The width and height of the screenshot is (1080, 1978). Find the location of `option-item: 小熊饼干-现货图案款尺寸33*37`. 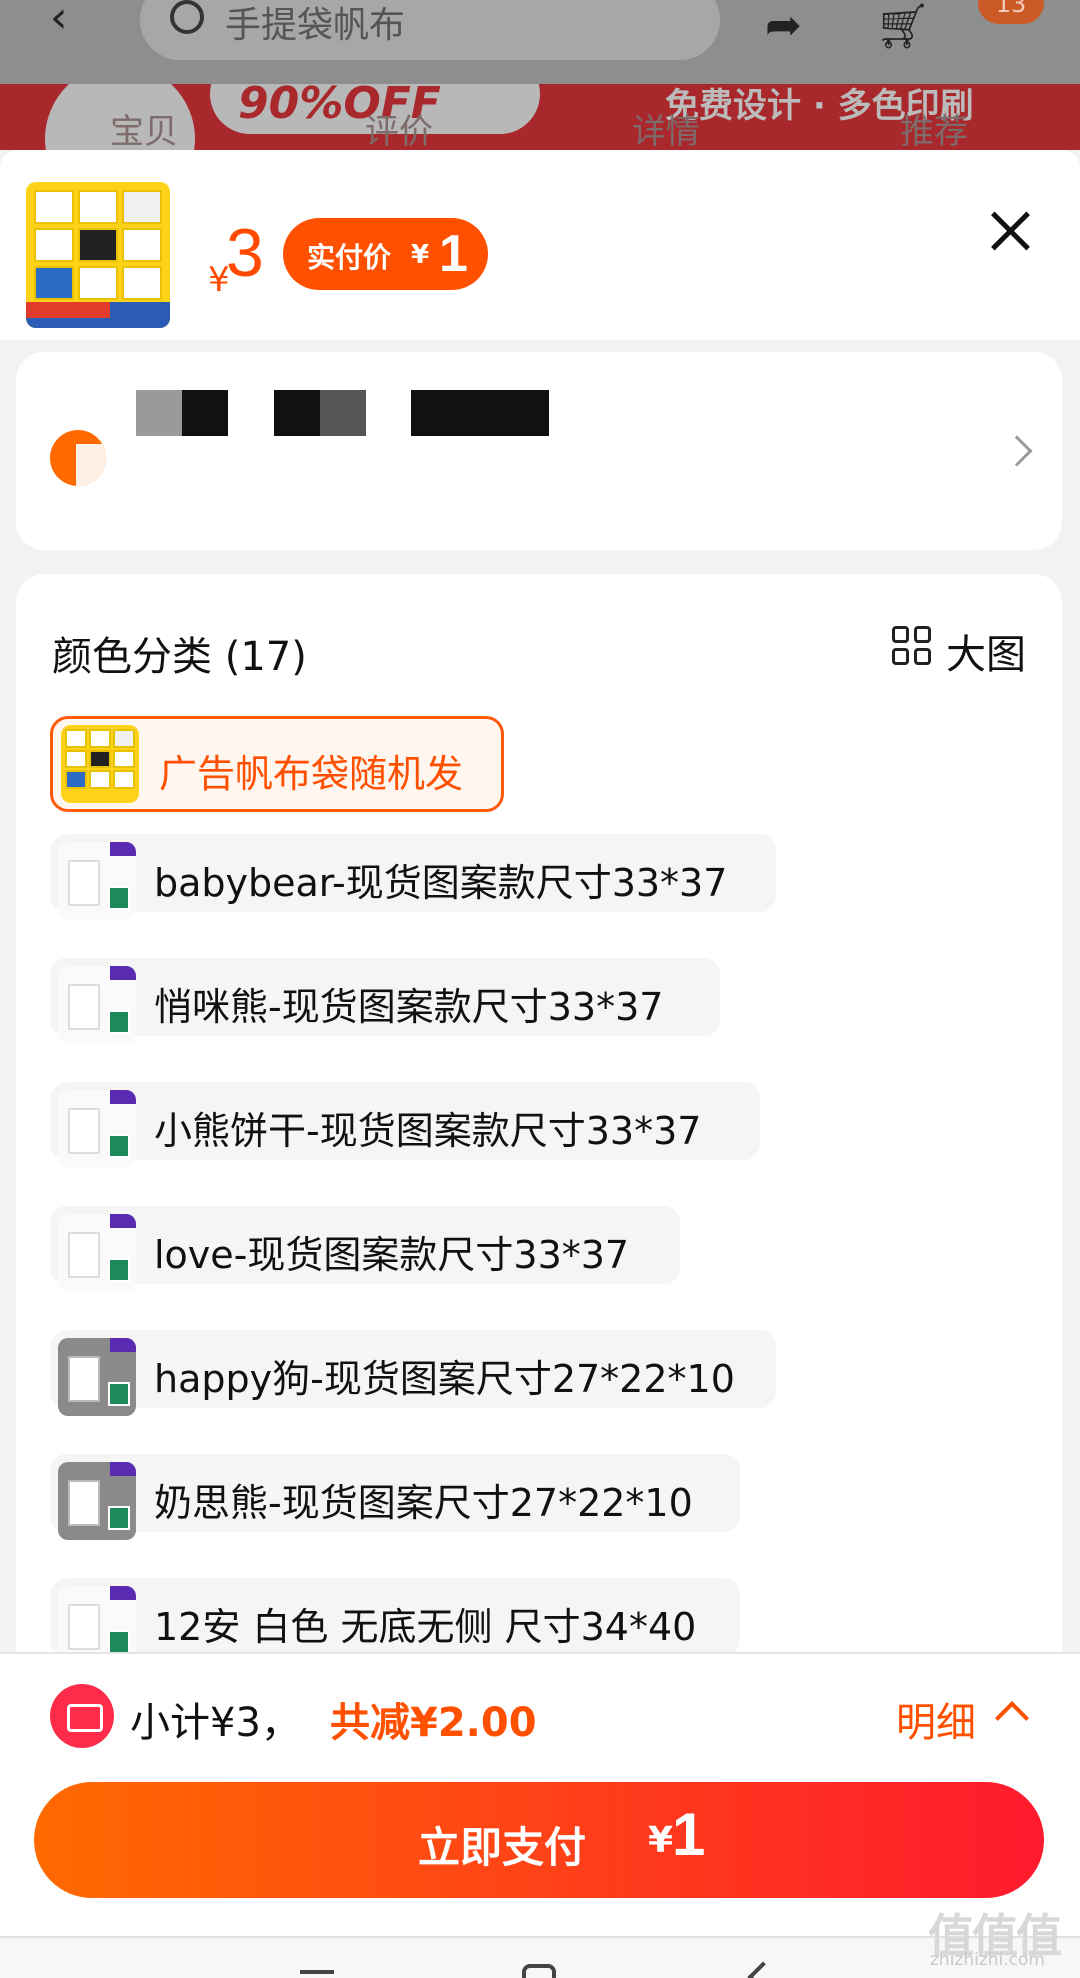

option-item: 小熊饼干-现货图案款尺寸33*37 is located at coordinates (405, 1125).